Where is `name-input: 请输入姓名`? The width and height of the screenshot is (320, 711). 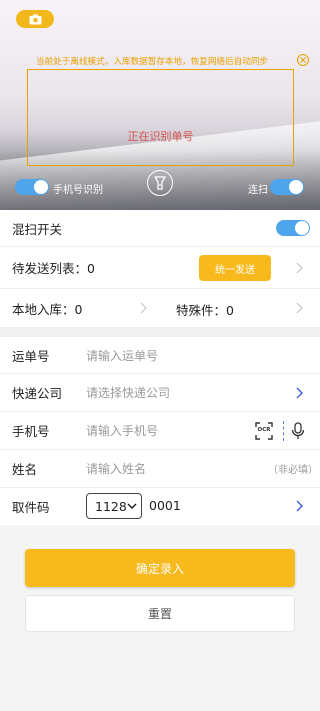
name-input: 请输入姓名 is located at coordinates (116, 468).